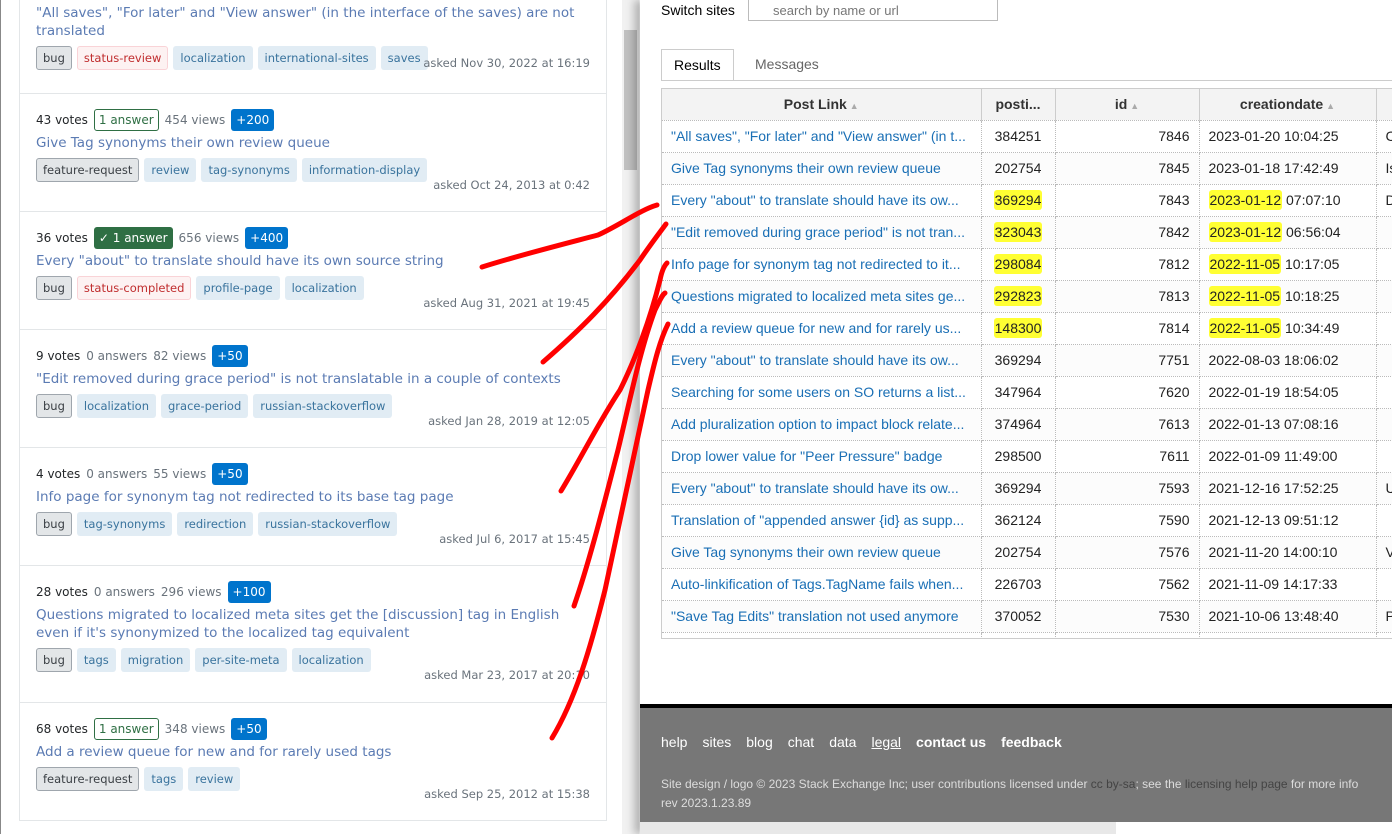 The width and height of the screenshot is (1392, 834). What do you see at coordinates (1288, 488) in the screenshot?
I see `creationdate-cell: 2021-12-16 17:52:25` at bounding box center [1288, 488].